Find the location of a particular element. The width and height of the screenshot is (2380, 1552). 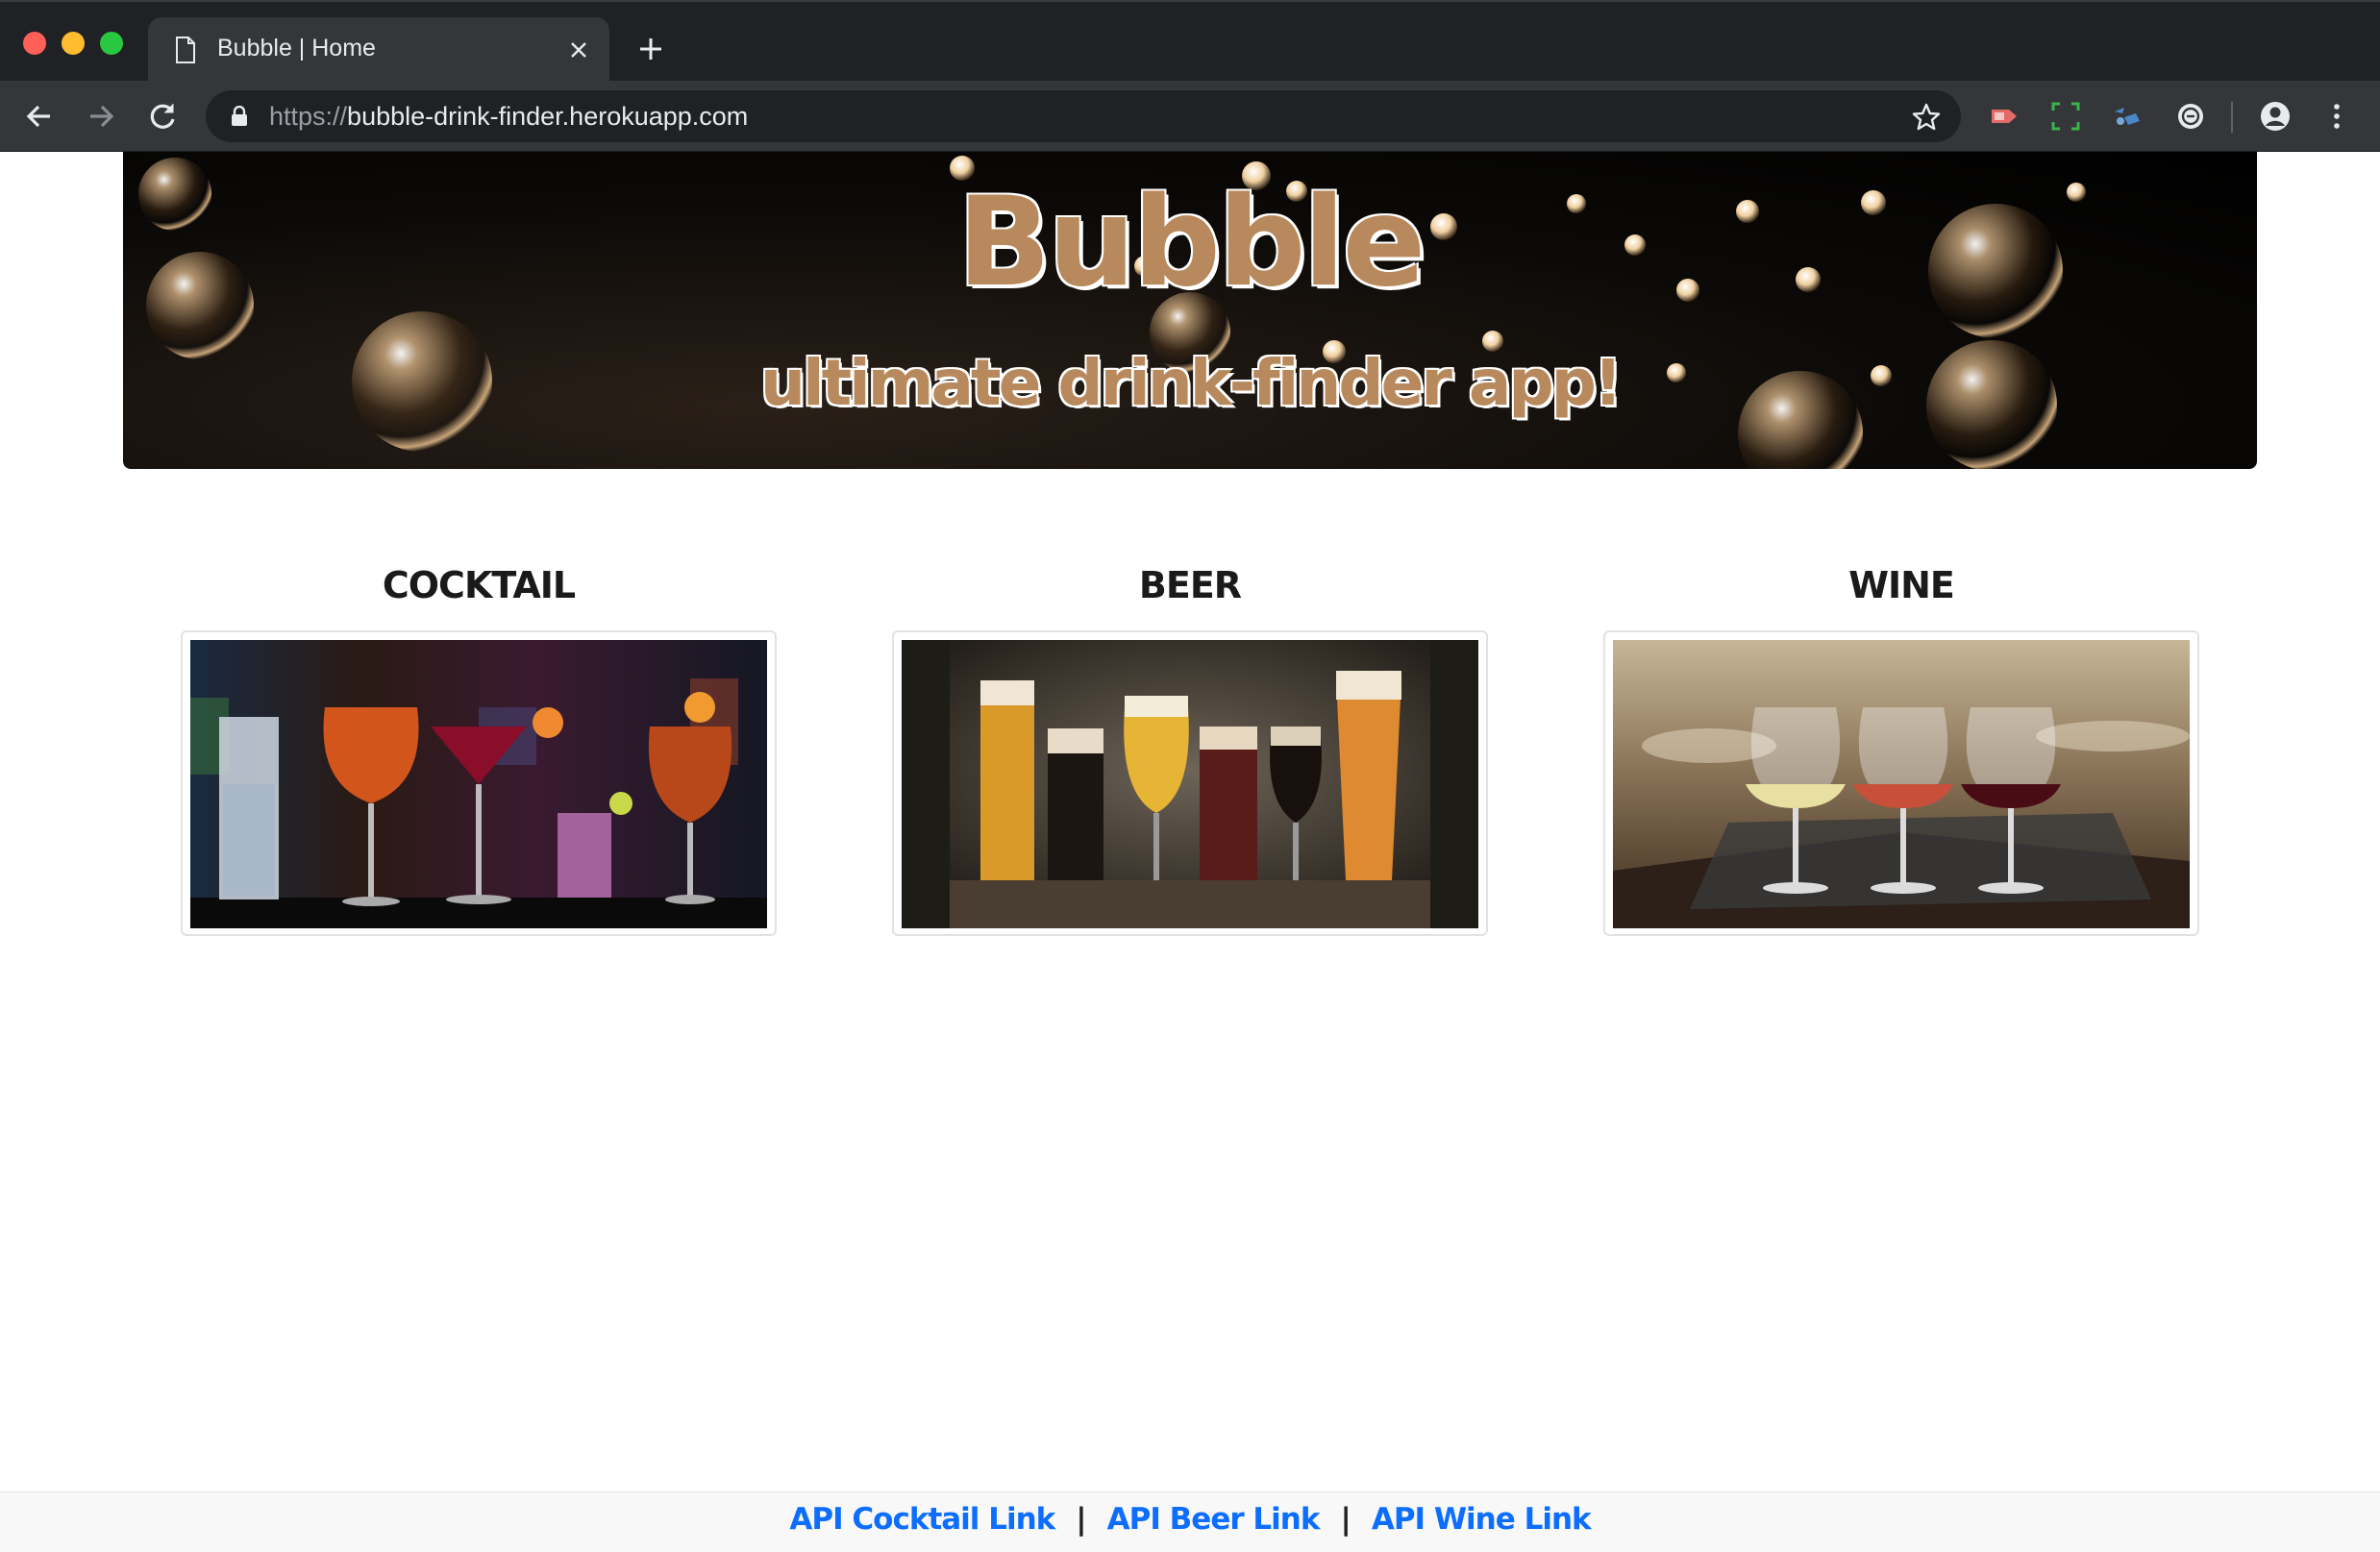

screenshot-extension-icon is located at coordinates (2065, 116).